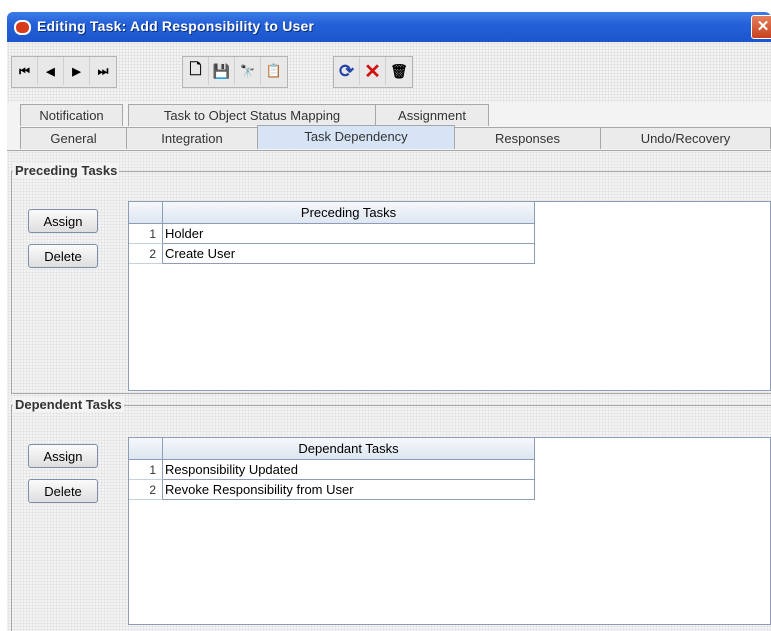 Image resolution: width=771 pixels, height=631 pixels. I want to click on paste-button: 📋, so click(274, 71).